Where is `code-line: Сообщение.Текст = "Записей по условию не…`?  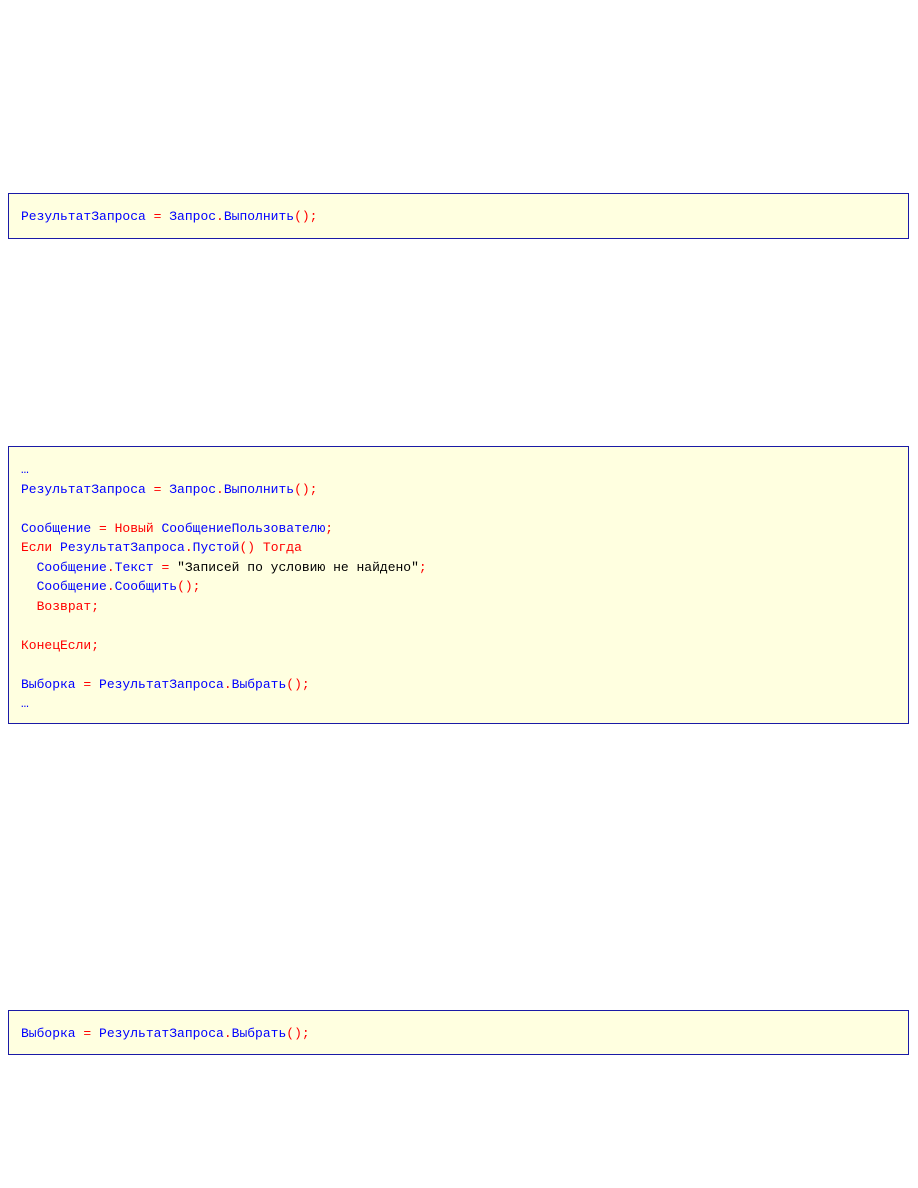 code-line: Сообщение.Текст = "Записей по условию не… is located at coordinates (458, 568).